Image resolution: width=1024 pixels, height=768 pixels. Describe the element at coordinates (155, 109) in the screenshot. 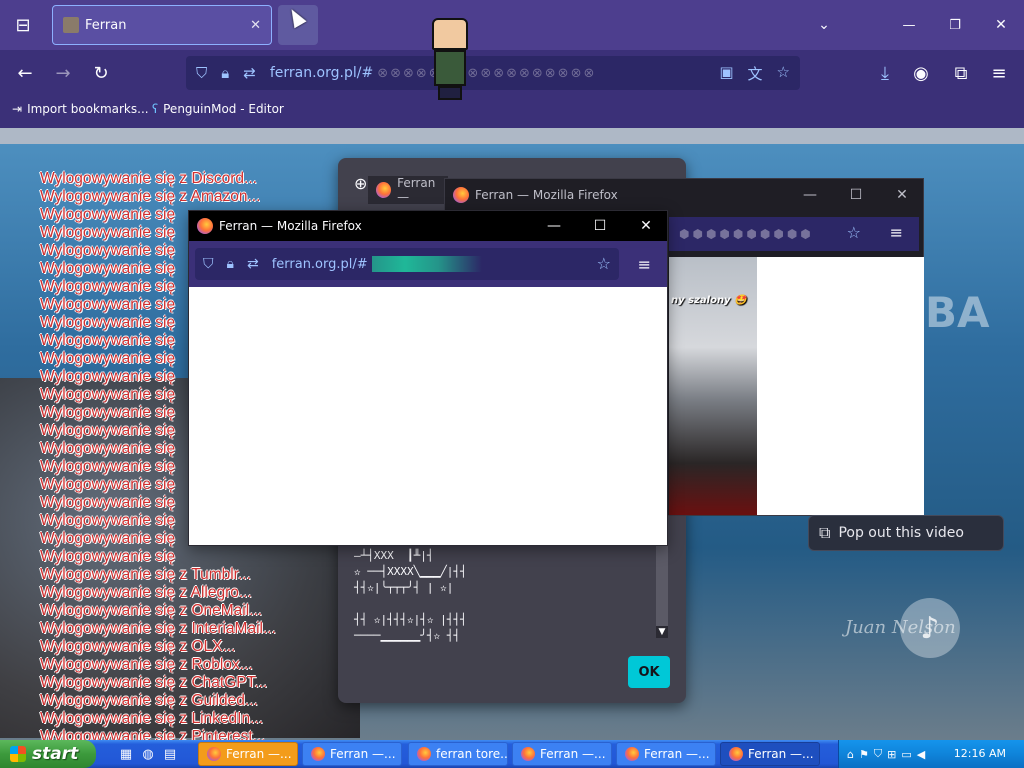

I see `penguinmod-icon: ʕ` at that location.